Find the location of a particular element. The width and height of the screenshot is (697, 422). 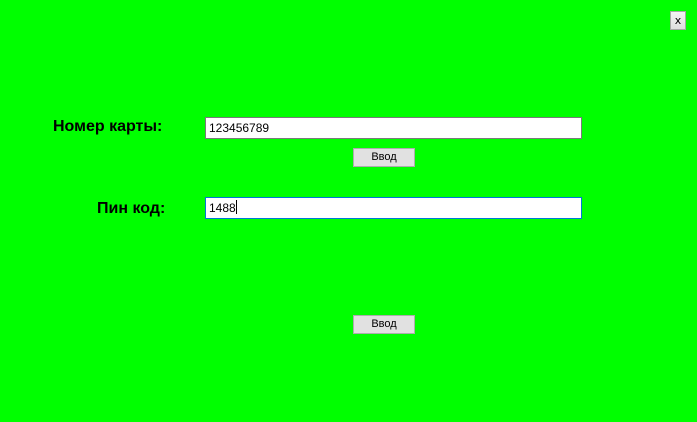

card-number-value: 123456789 is located at coordinates (239, 128).